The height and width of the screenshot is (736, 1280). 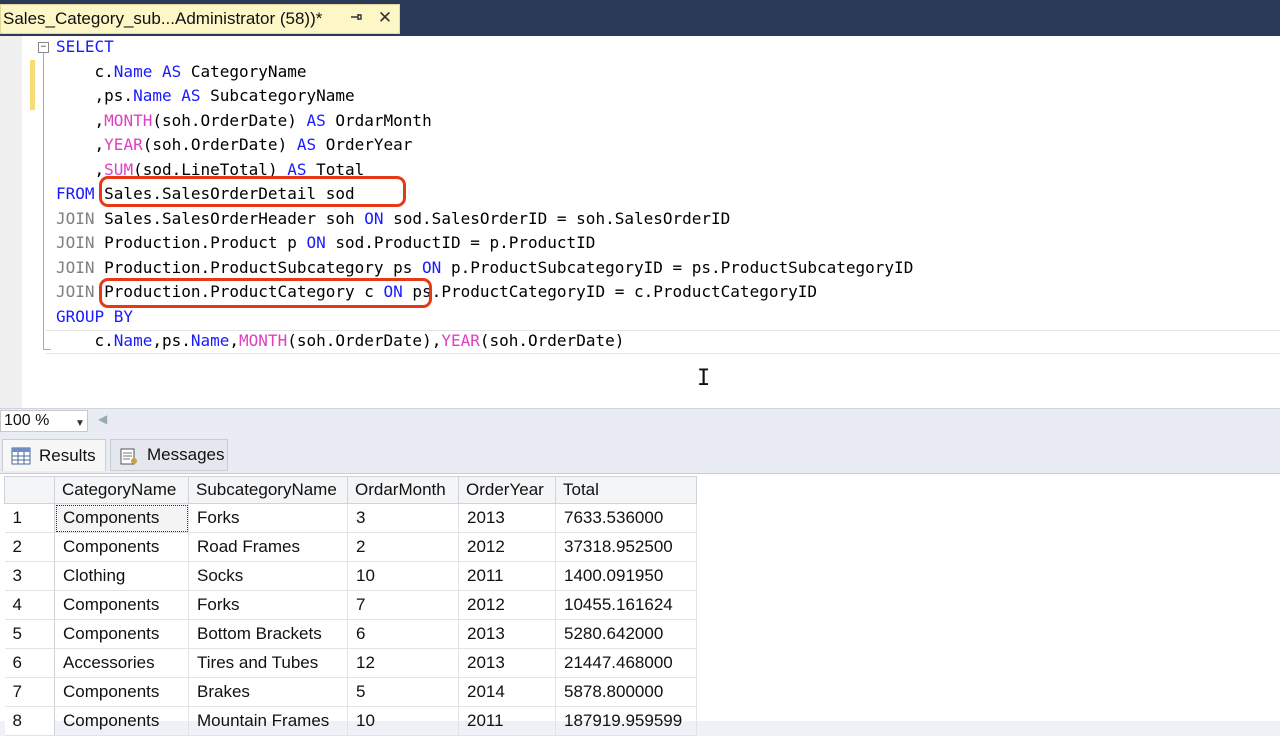 I want to click on table-row: 7 Components Brakes 5 2014 5878.800000, so click(x=350, y=692).